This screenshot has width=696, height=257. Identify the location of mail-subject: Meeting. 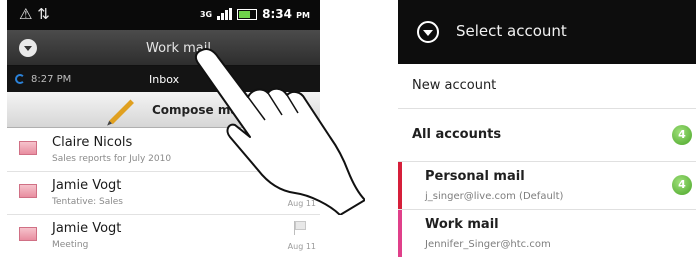
(70, 245).